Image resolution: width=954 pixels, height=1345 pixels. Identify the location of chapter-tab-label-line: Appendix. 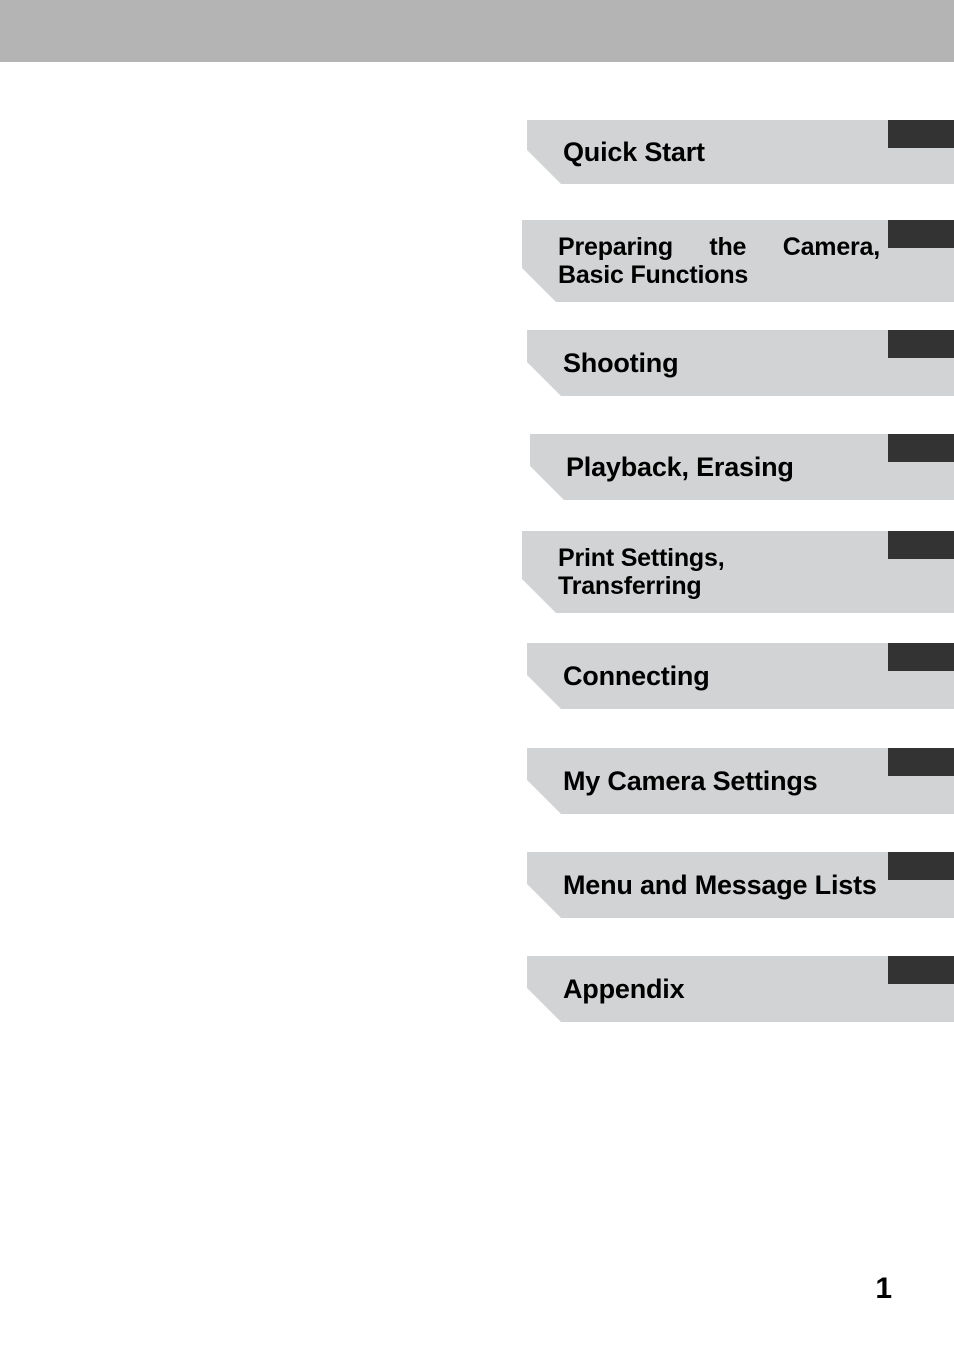
(624, 988).